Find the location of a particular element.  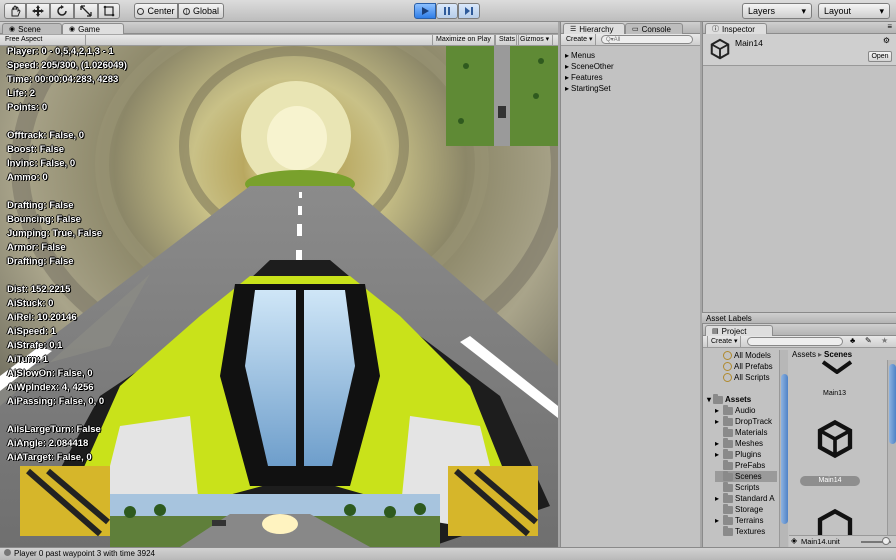

grid-item-main13: Main13 is located at coordinates (834, 393).